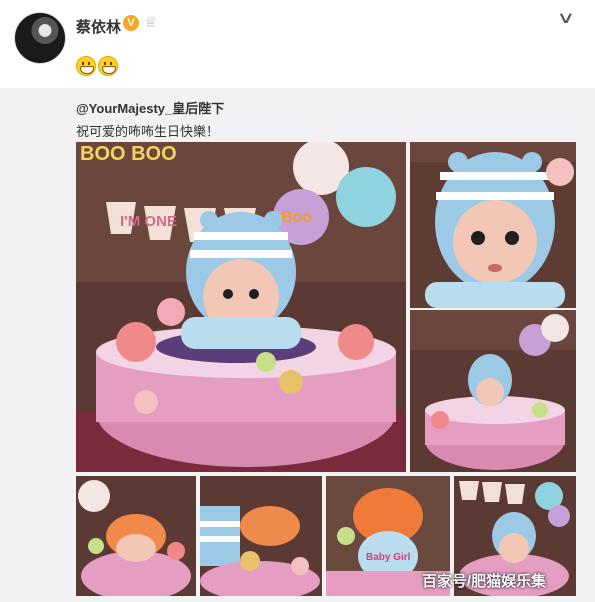 The height and width of the screenshot is (602, 595). What do you see at coordinates (128, 154) in the screenshot?
I see `boo-marquee: BOO BOO` at bounding box center [128, 154].